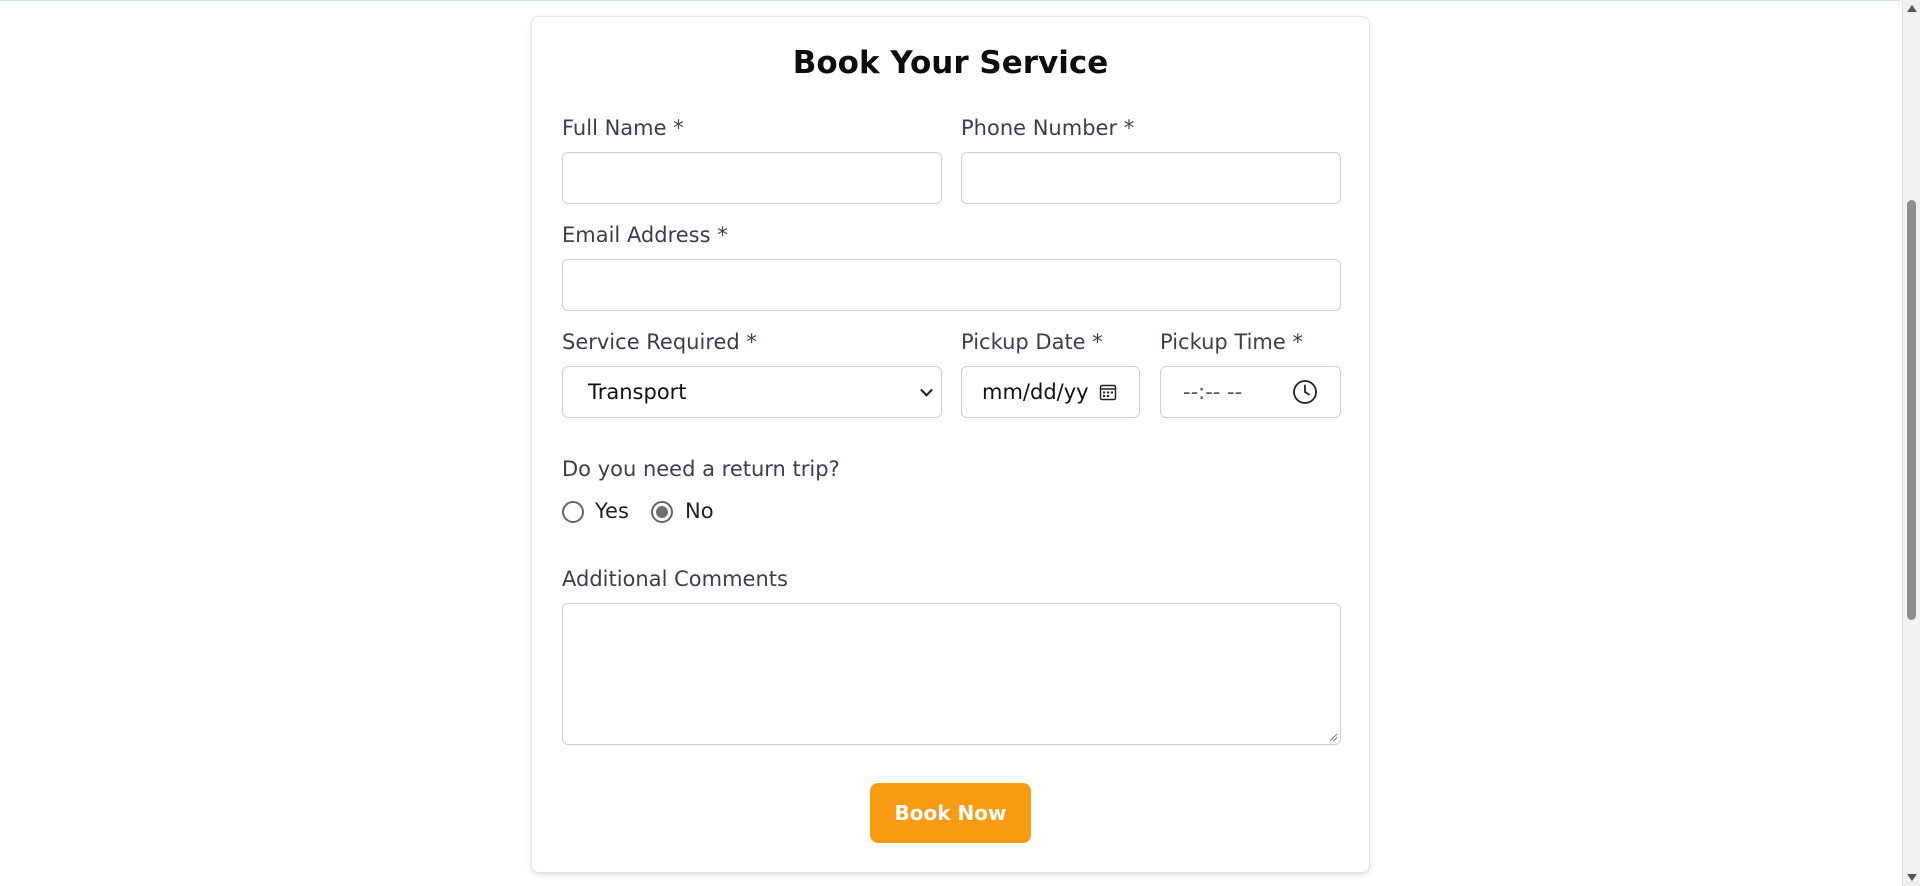  What do you see at coordinates (659, 342) in the screenshot?
I see `service-label: Service Required *` at bounding box center [659, 342].